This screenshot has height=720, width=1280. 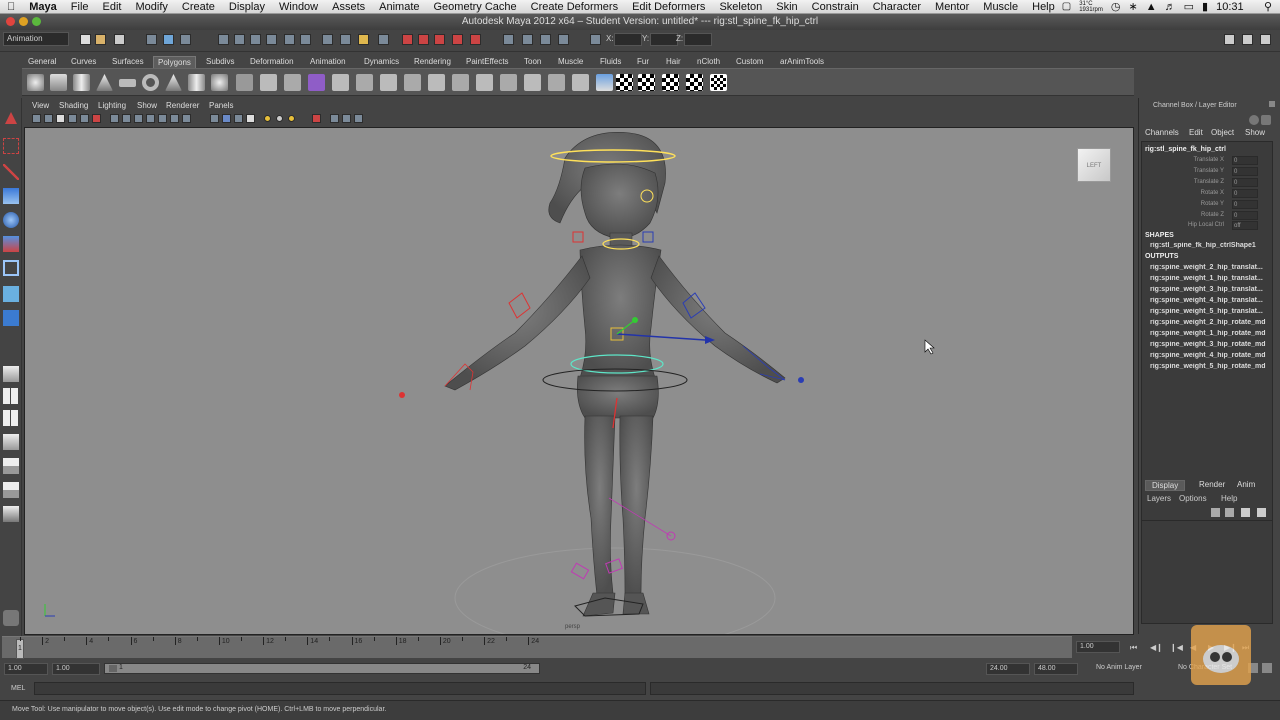 I want to click on symmetry-icon, so click(x=508, y=39).